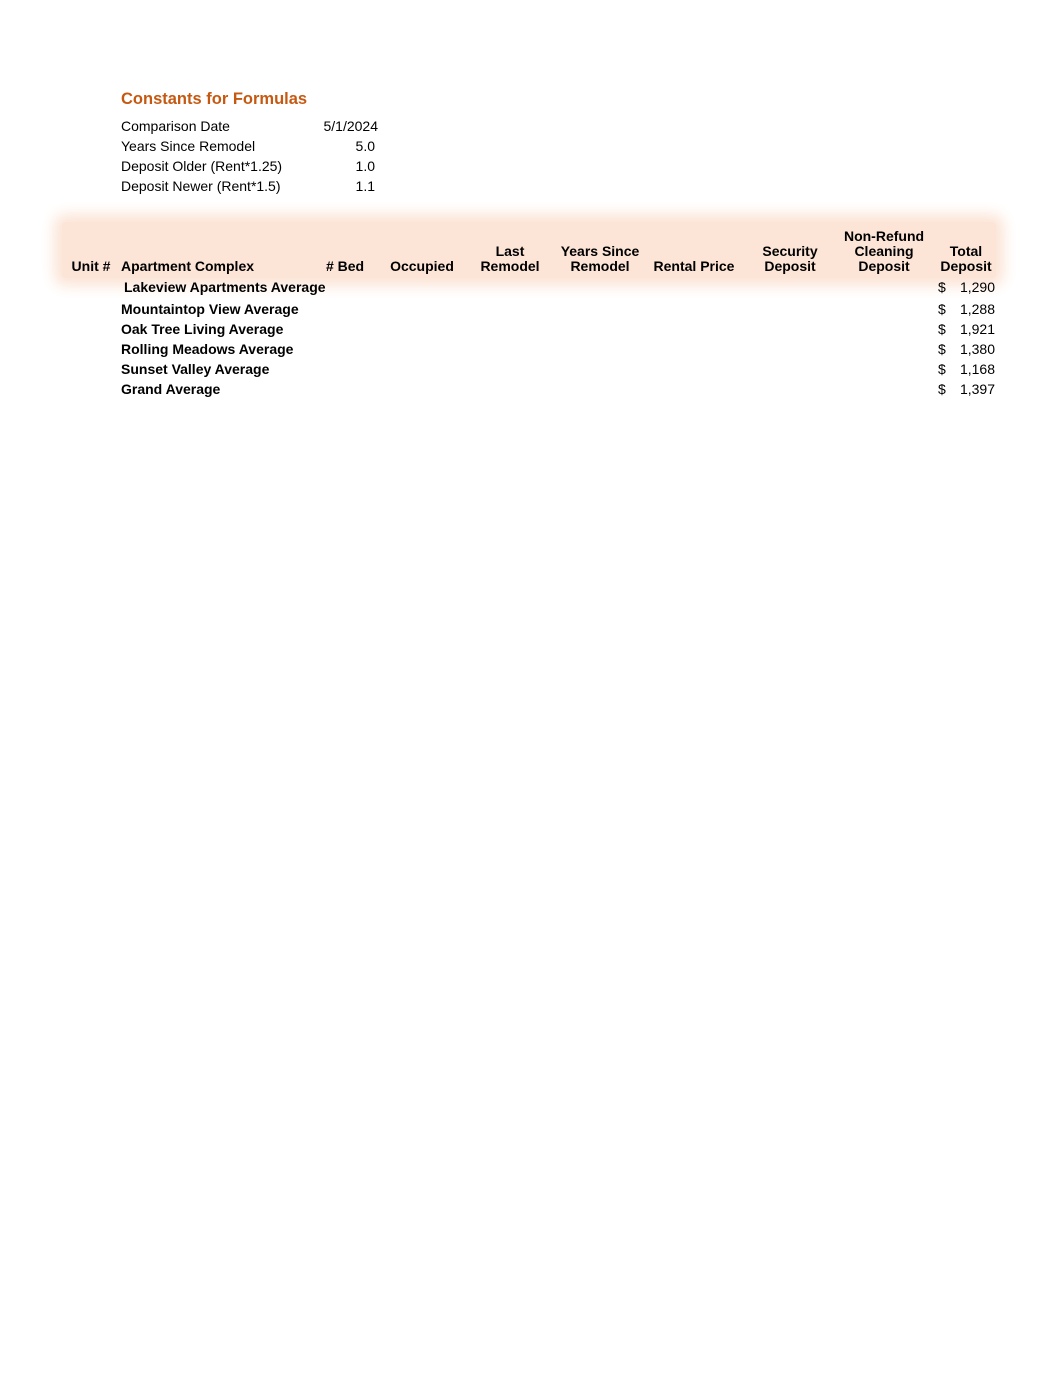  I want to click on header-text: Years Since, so click(600, 251).